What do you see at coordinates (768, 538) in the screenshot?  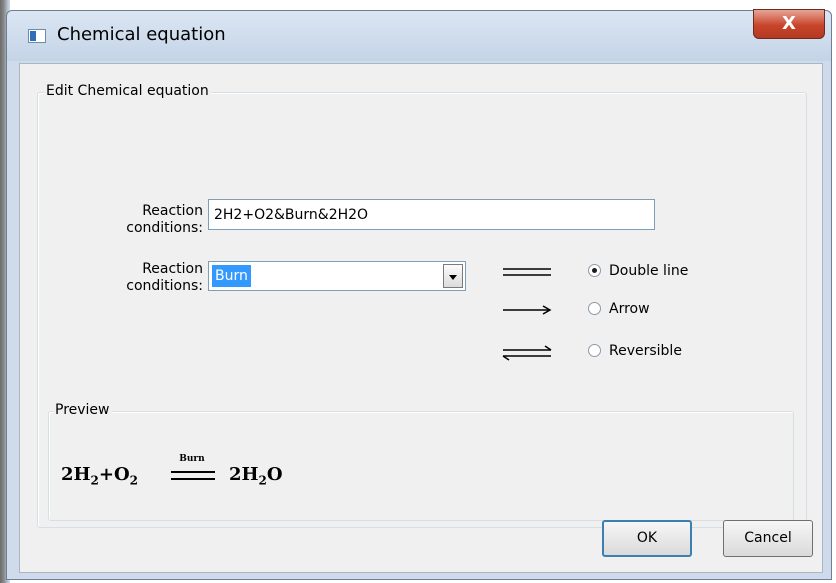 I see `cancel-button: Cancel` at bounding box center [768, 538].